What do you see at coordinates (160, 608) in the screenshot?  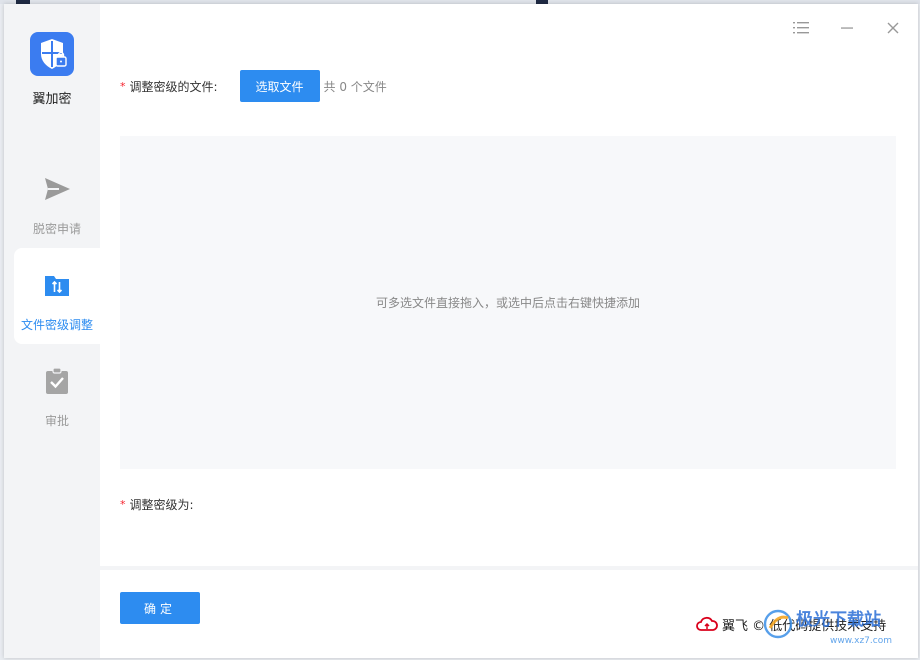 I see `confirm-button: 确定` at bounding box center [160, 608].